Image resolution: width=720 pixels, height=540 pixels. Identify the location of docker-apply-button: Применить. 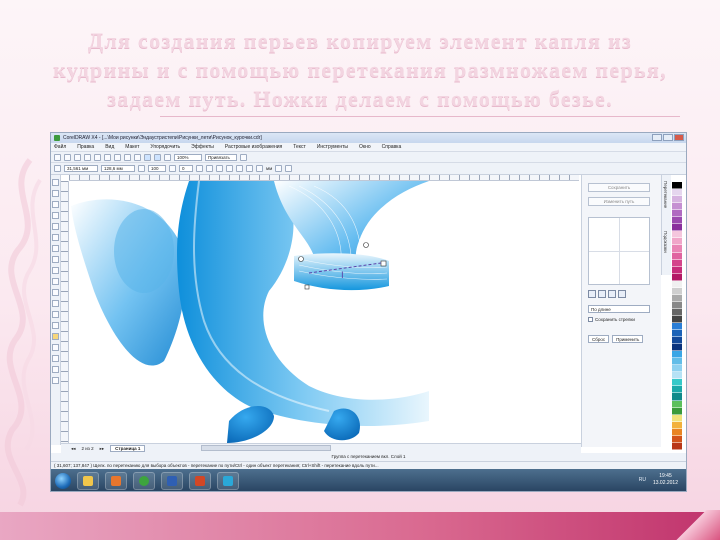
(628, 339).